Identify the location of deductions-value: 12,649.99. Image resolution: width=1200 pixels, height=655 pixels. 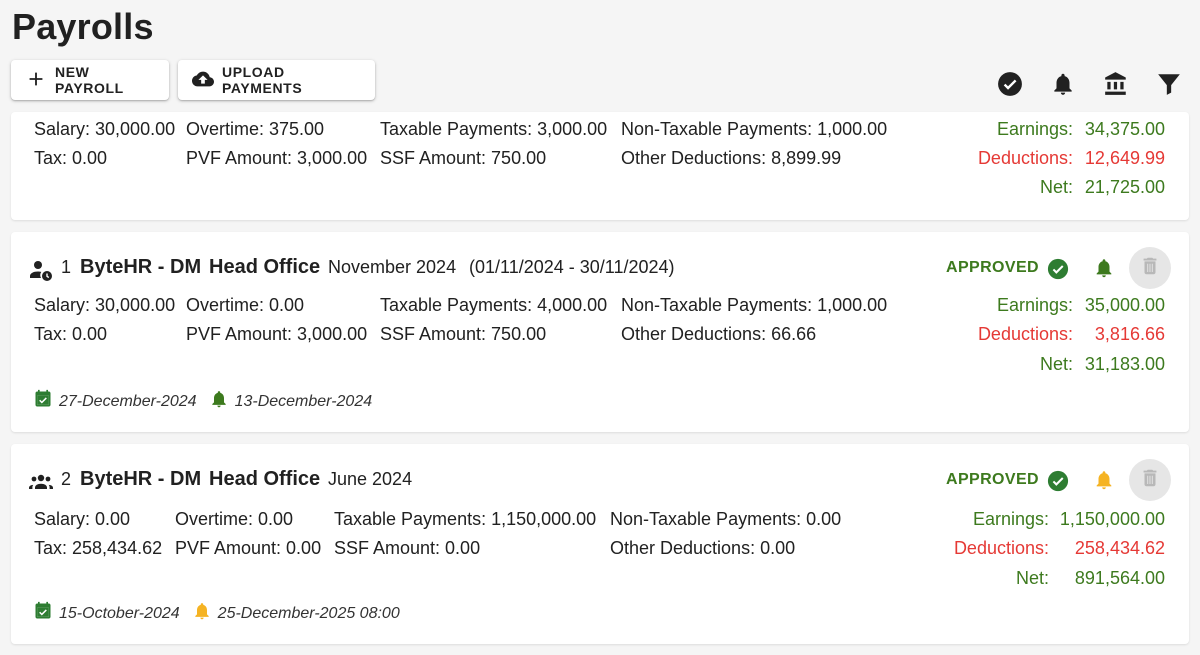
(1124, 158).